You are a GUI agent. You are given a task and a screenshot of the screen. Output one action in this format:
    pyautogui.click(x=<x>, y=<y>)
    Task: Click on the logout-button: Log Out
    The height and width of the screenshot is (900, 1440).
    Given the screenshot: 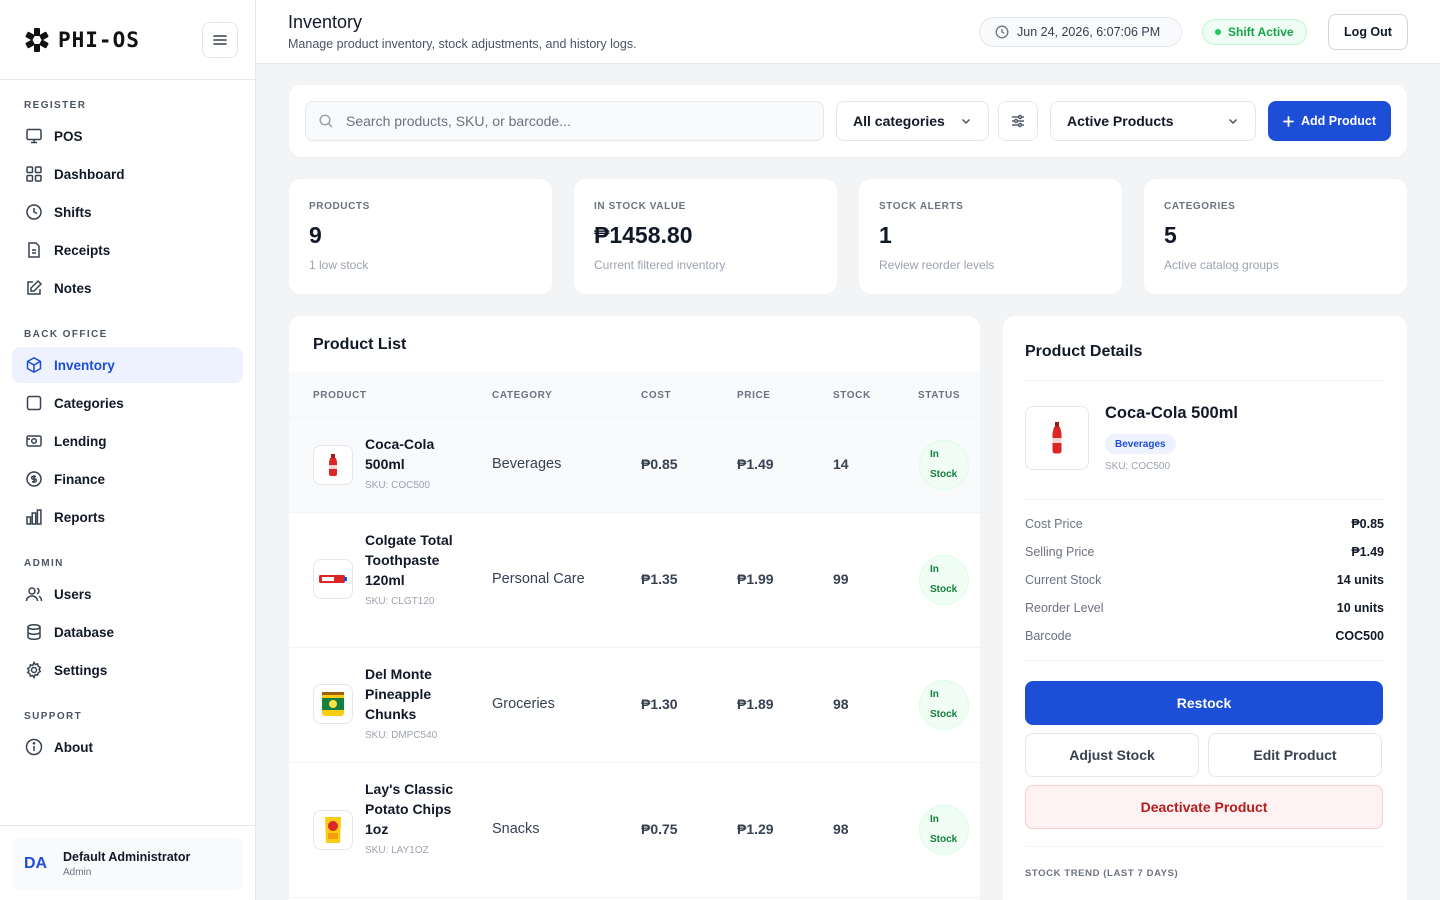 What is the action you would take?
    pyautogui.click(x=1368, y=32)
    